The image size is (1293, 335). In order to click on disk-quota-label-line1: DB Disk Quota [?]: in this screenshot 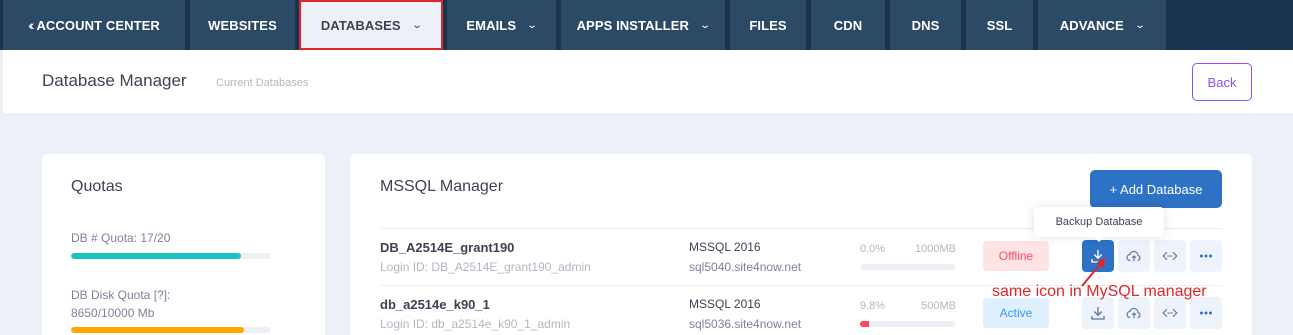, I will do `click(121, 295)`.